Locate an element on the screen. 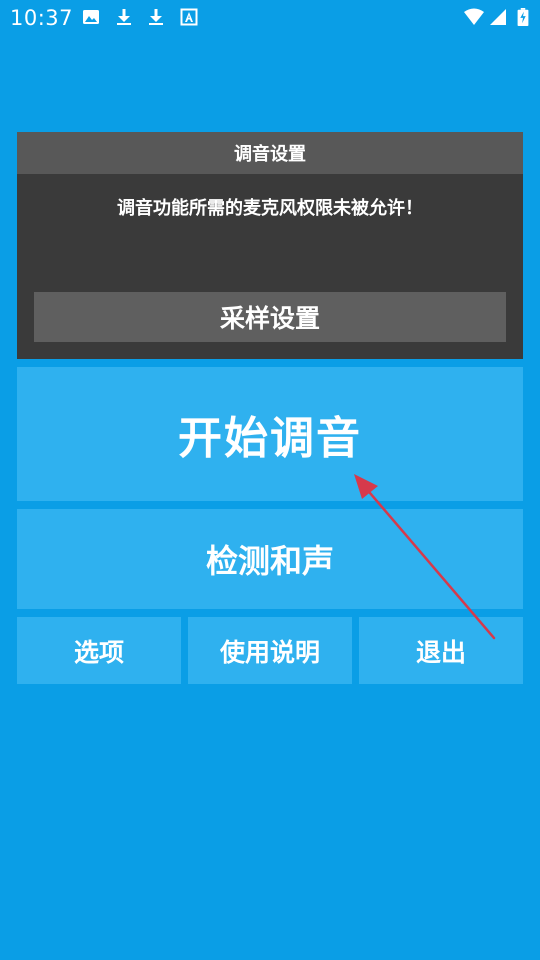  options-button: 选项 is located at coordinates (99, 650).